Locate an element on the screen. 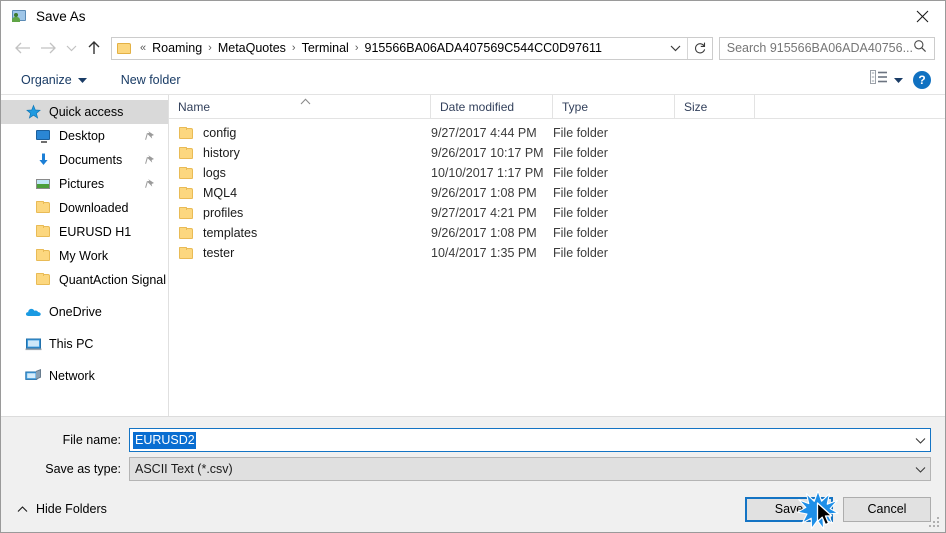 Image resolution: width=946 pixels, height=533 pixels. sidebar-label: OneDrive is located at coordinates (75, 312).